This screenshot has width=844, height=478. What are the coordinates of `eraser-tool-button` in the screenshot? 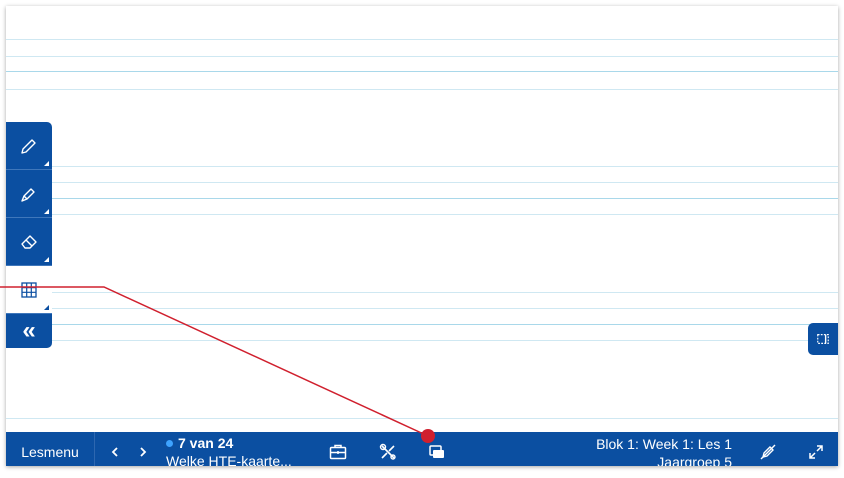 It's located at (29, 242).